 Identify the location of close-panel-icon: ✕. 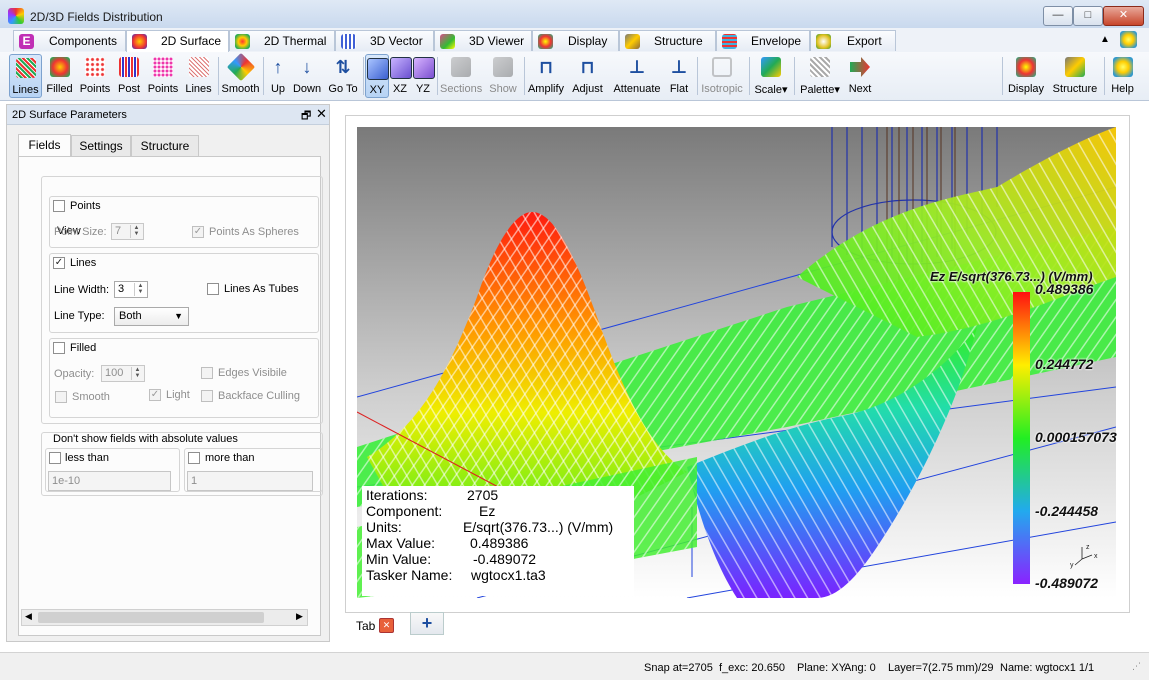
(321, 114).